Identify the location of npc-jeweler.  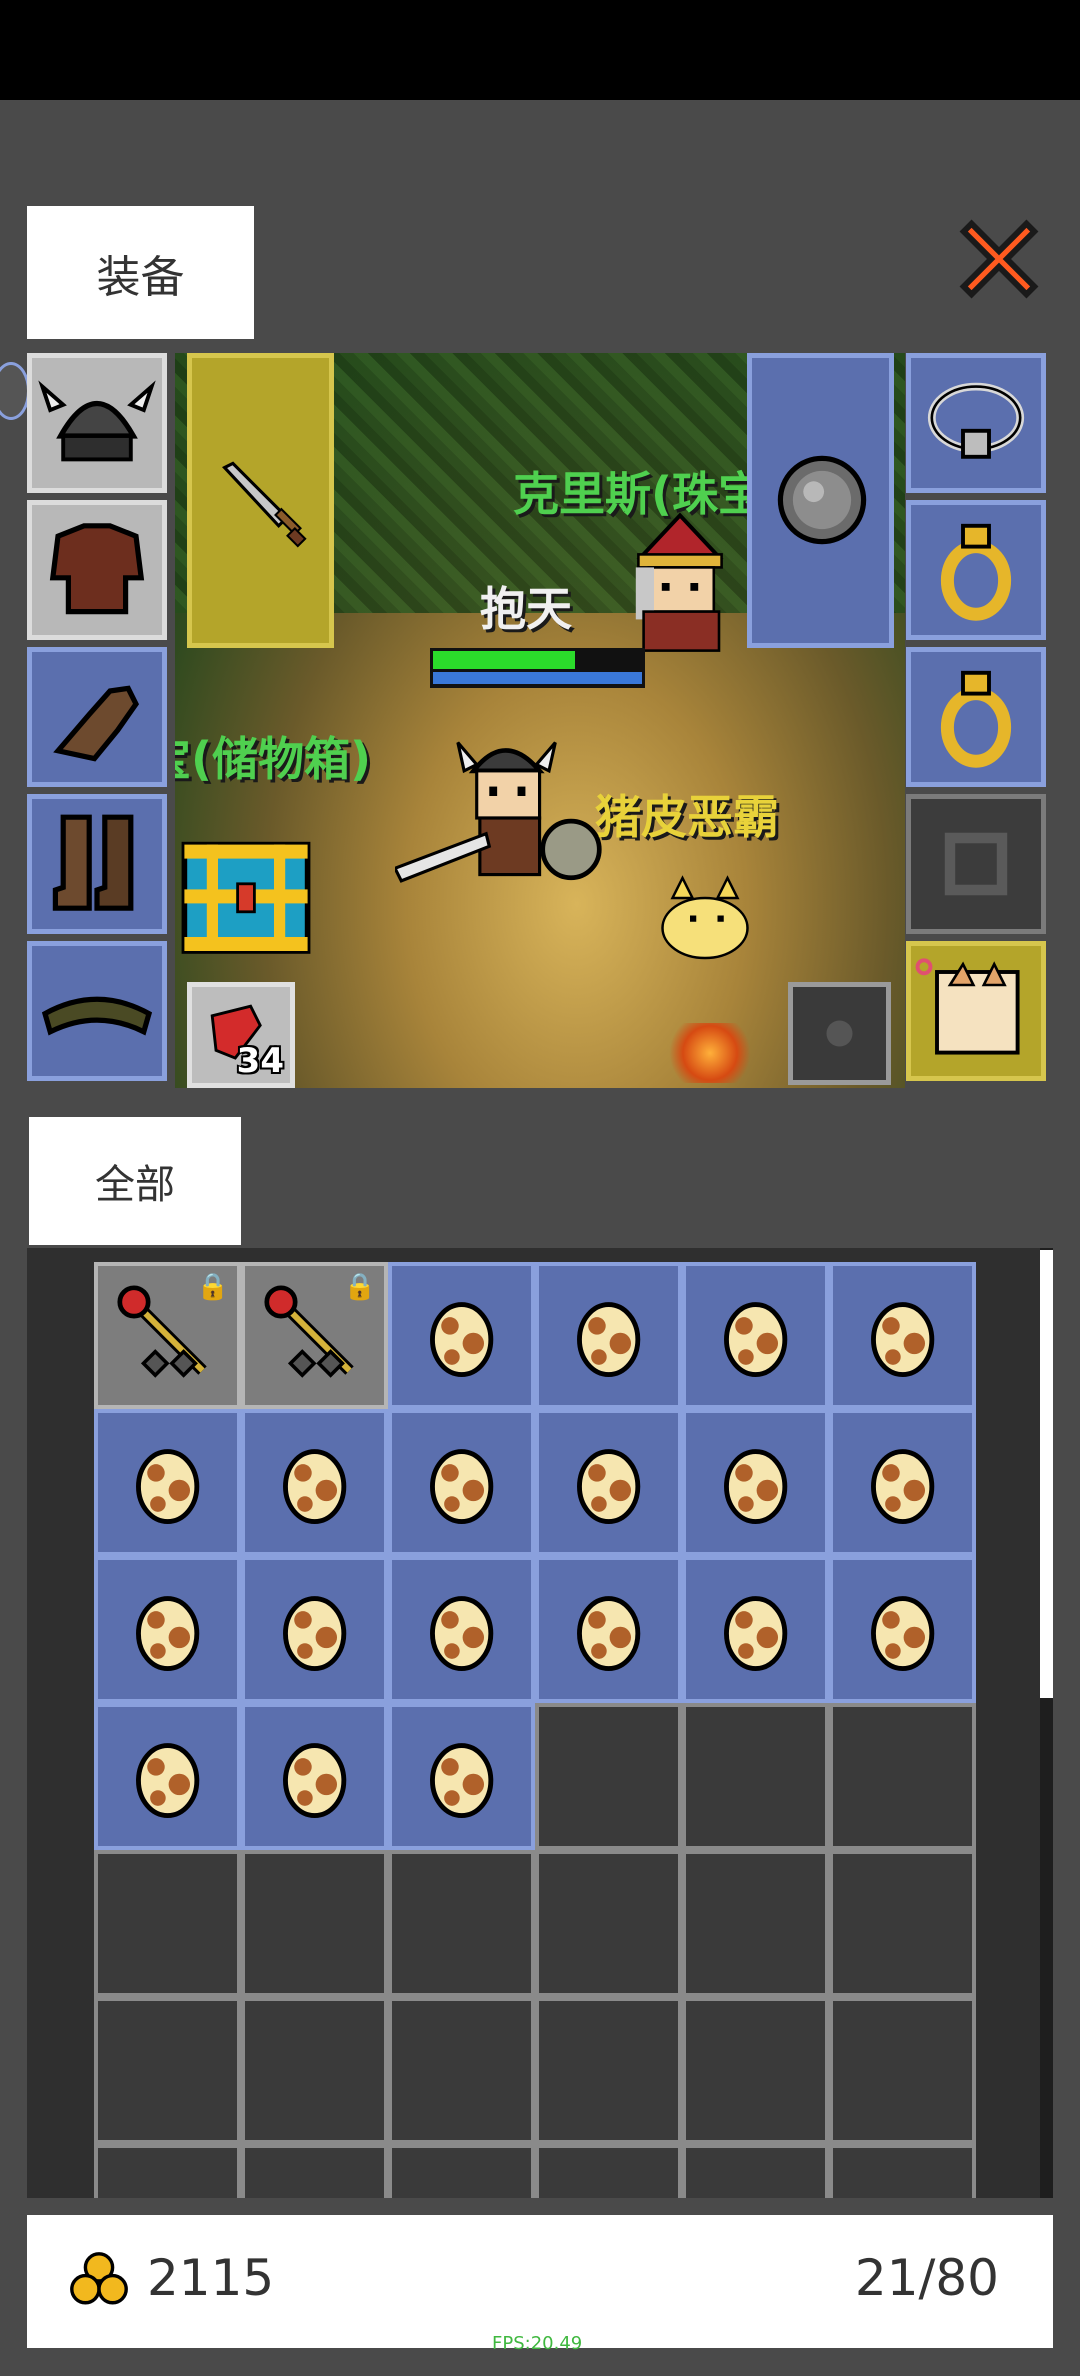
(680, 583).